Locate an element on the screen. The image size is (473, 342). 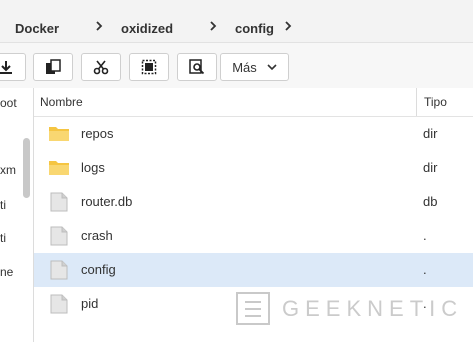
cut-icon is located at coordinates (101, 67).